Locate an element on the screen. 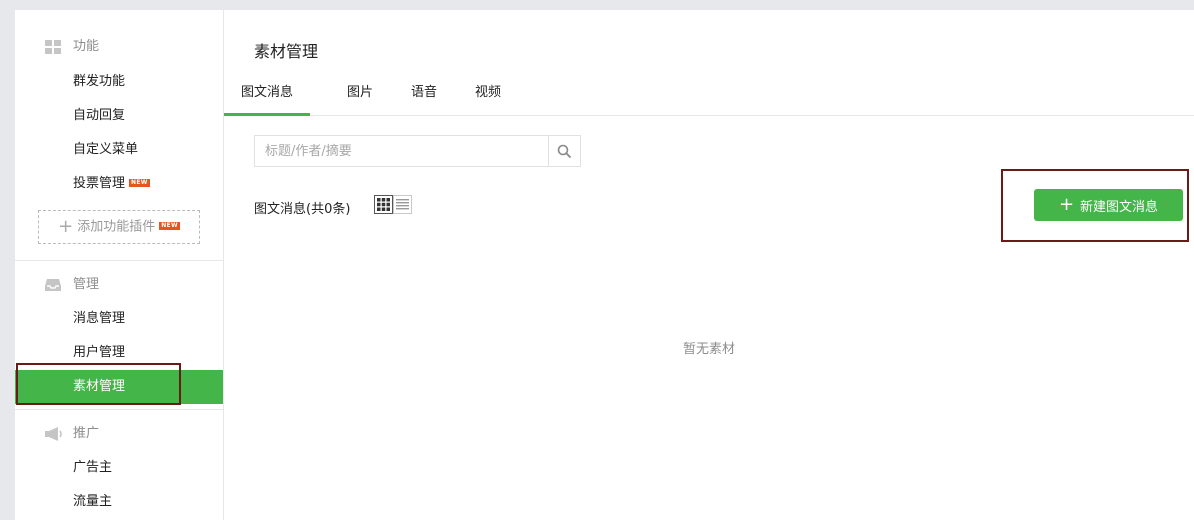 Image resolution: width=1194 pixels, height=520 pixels. view-switcher is located at coordinates (393, 204).